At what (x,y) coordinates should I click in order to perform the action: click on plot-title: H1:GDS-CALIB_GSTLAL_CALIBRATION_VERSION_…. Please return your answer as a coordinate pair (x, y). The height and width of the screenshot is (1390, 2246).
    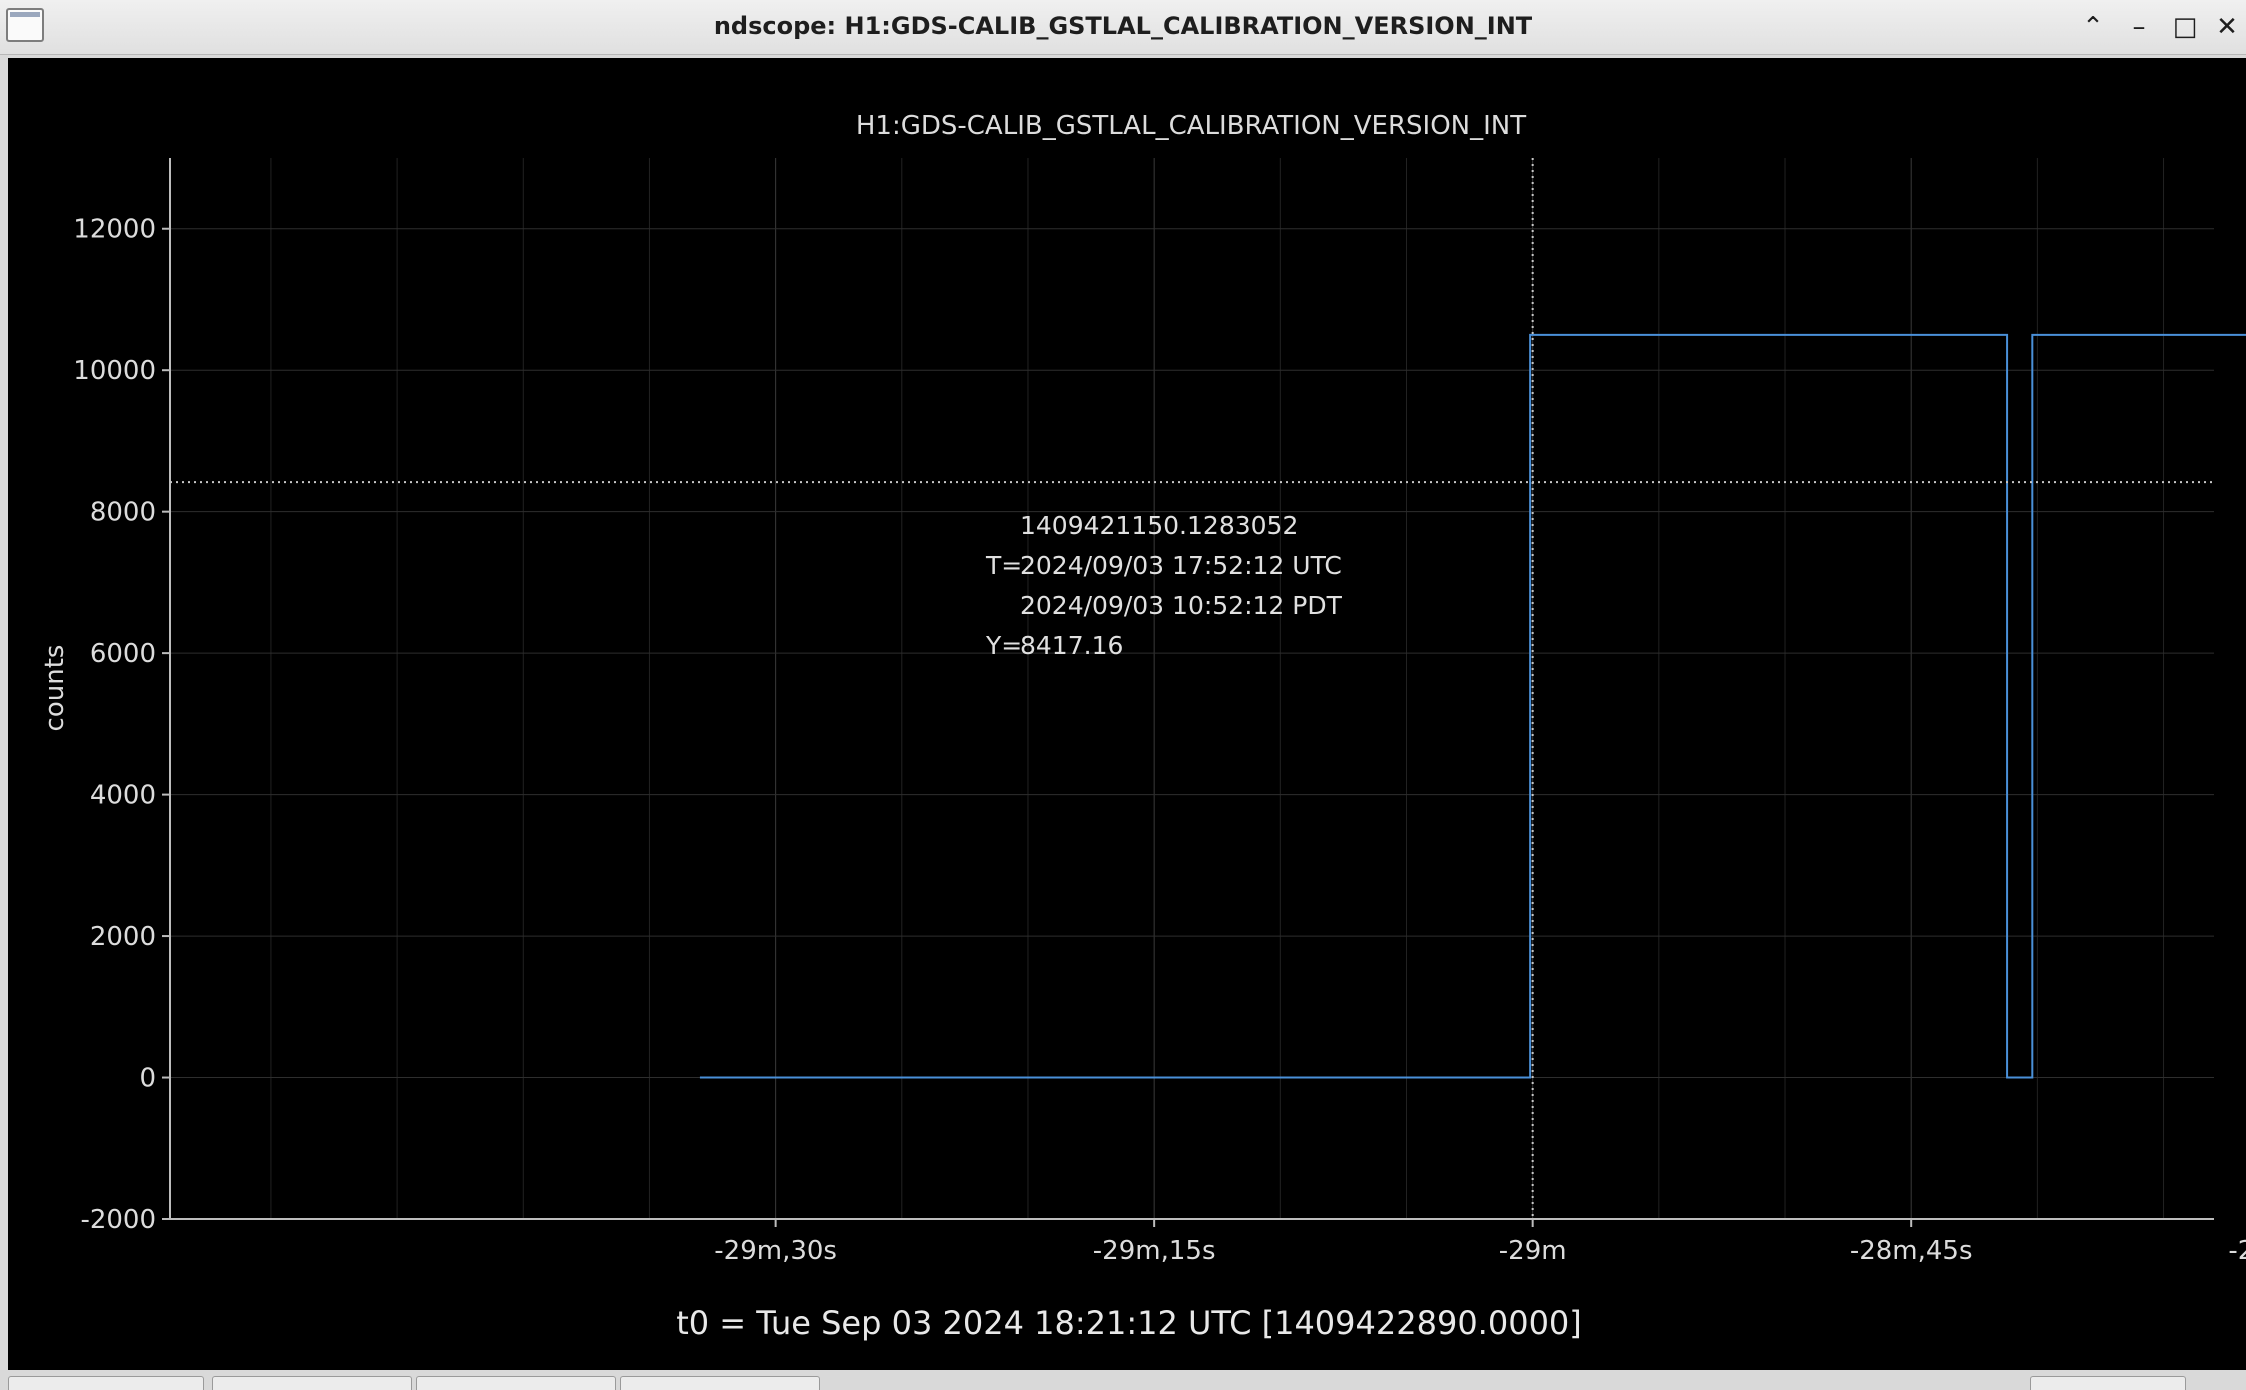
    Looking at the image, I should click on (1191, 126).